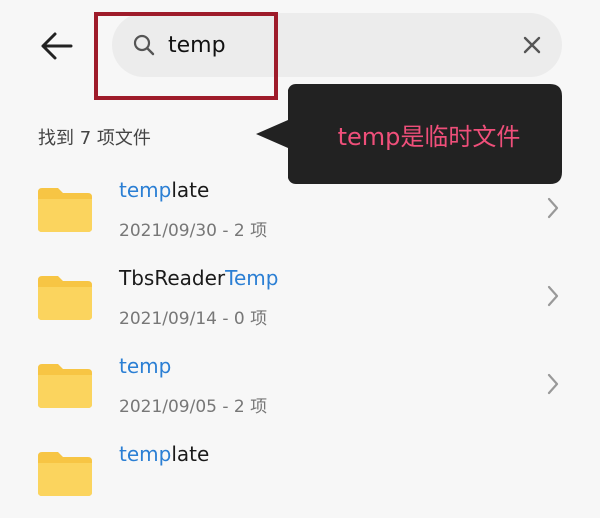 This screenshot has height=518, width=600. I want to click on file-meta: 2021/09/05 - 2 项, so click(193, 407).